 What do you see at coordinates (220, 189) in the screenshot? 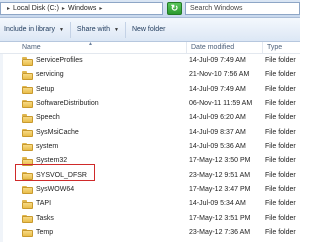
I see `file-date: 17-May-12 3:47 PM` at bounding box center [220, 189].